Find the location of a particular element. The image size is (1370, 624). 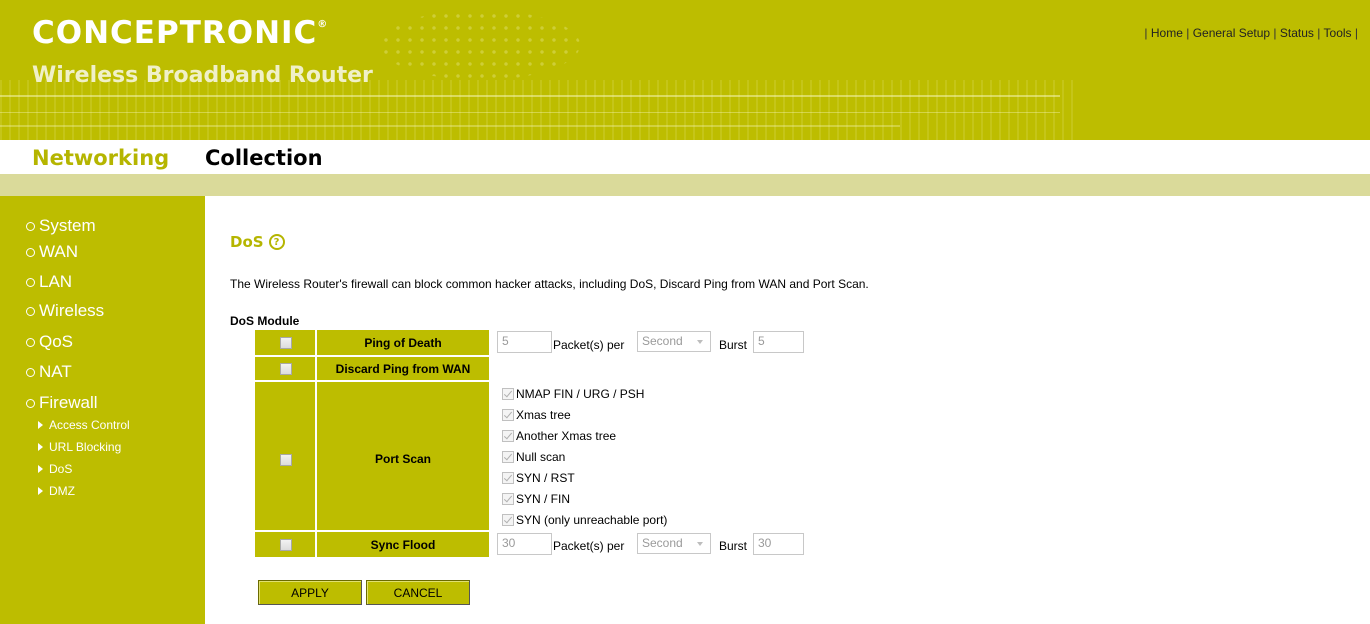

sidebar-item-label: System is located at coordinates (67, 225).